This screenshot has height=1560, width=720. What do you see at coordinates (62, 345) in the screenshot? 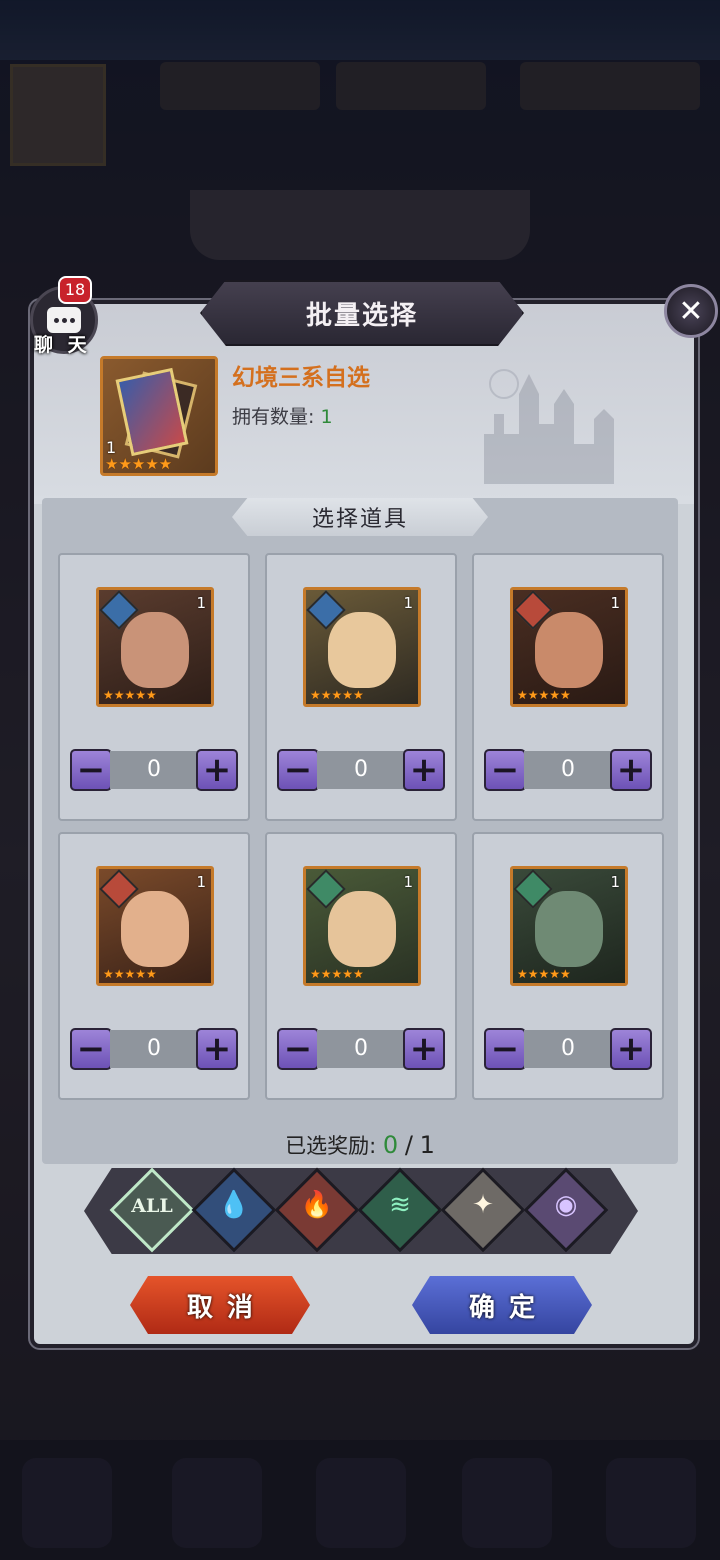
I see `chat-label: 聊 天` at bounding box center [62, 345].